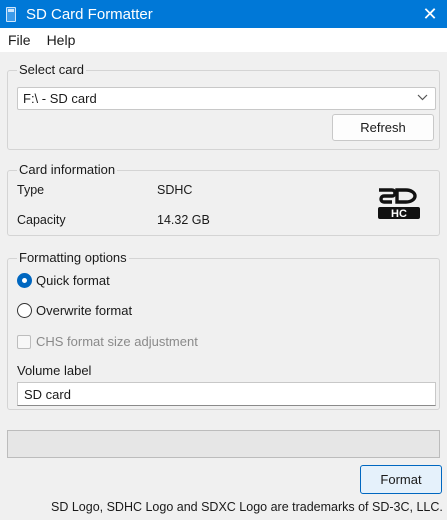 The width and height of the screenshot is (447, 520). What do you see at coordinates (41, 220) in the screenshot?
I see `capacity-label: Capacity` at bounding box center [41, 220].